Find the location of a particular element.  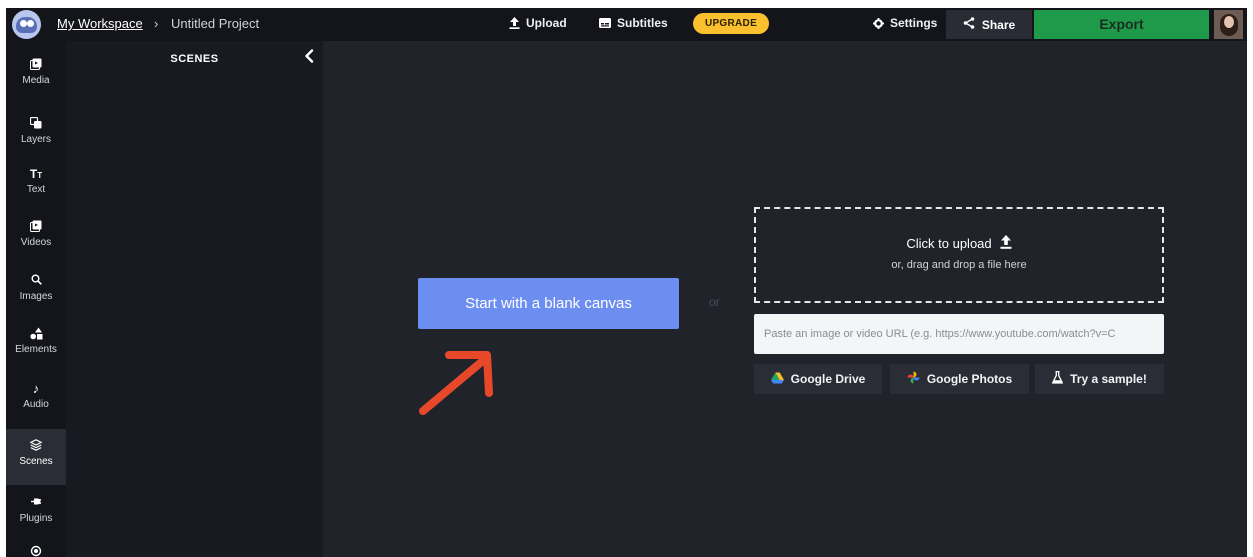

breadcrumb-workspace-link: My Workspace is located at coordinates (100, 23).